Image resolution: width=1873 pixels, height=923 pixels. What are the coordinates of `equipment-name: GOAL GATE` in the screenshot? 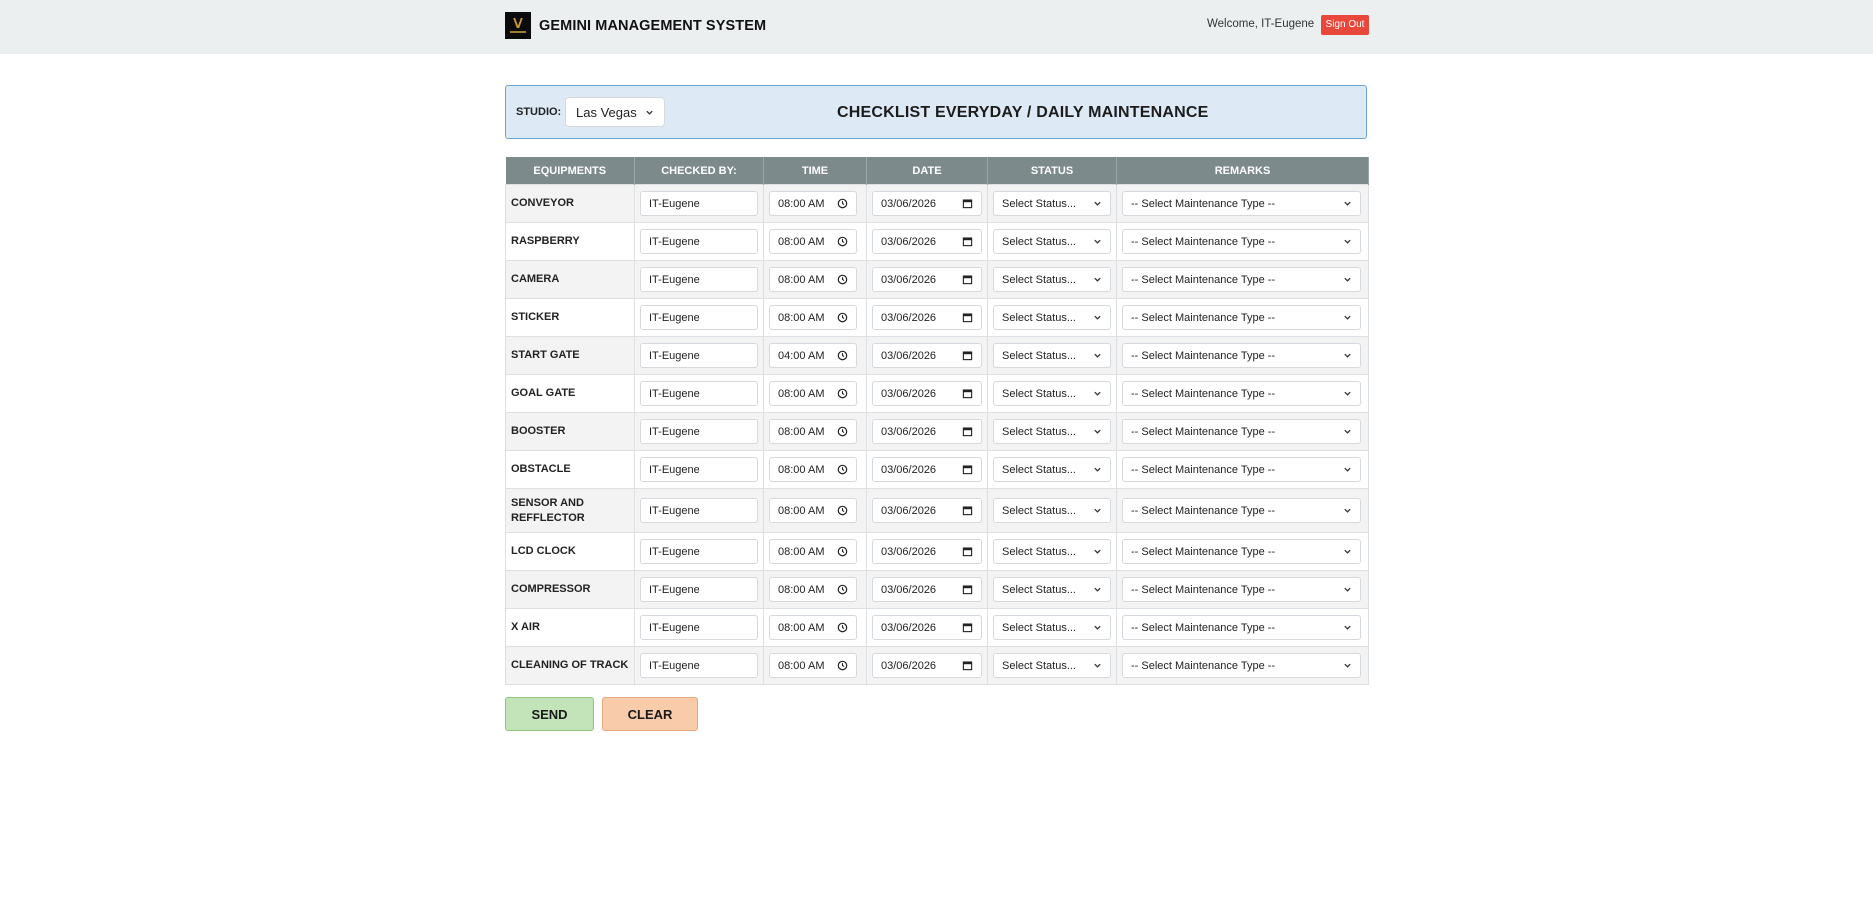 It's located at (543, 393).